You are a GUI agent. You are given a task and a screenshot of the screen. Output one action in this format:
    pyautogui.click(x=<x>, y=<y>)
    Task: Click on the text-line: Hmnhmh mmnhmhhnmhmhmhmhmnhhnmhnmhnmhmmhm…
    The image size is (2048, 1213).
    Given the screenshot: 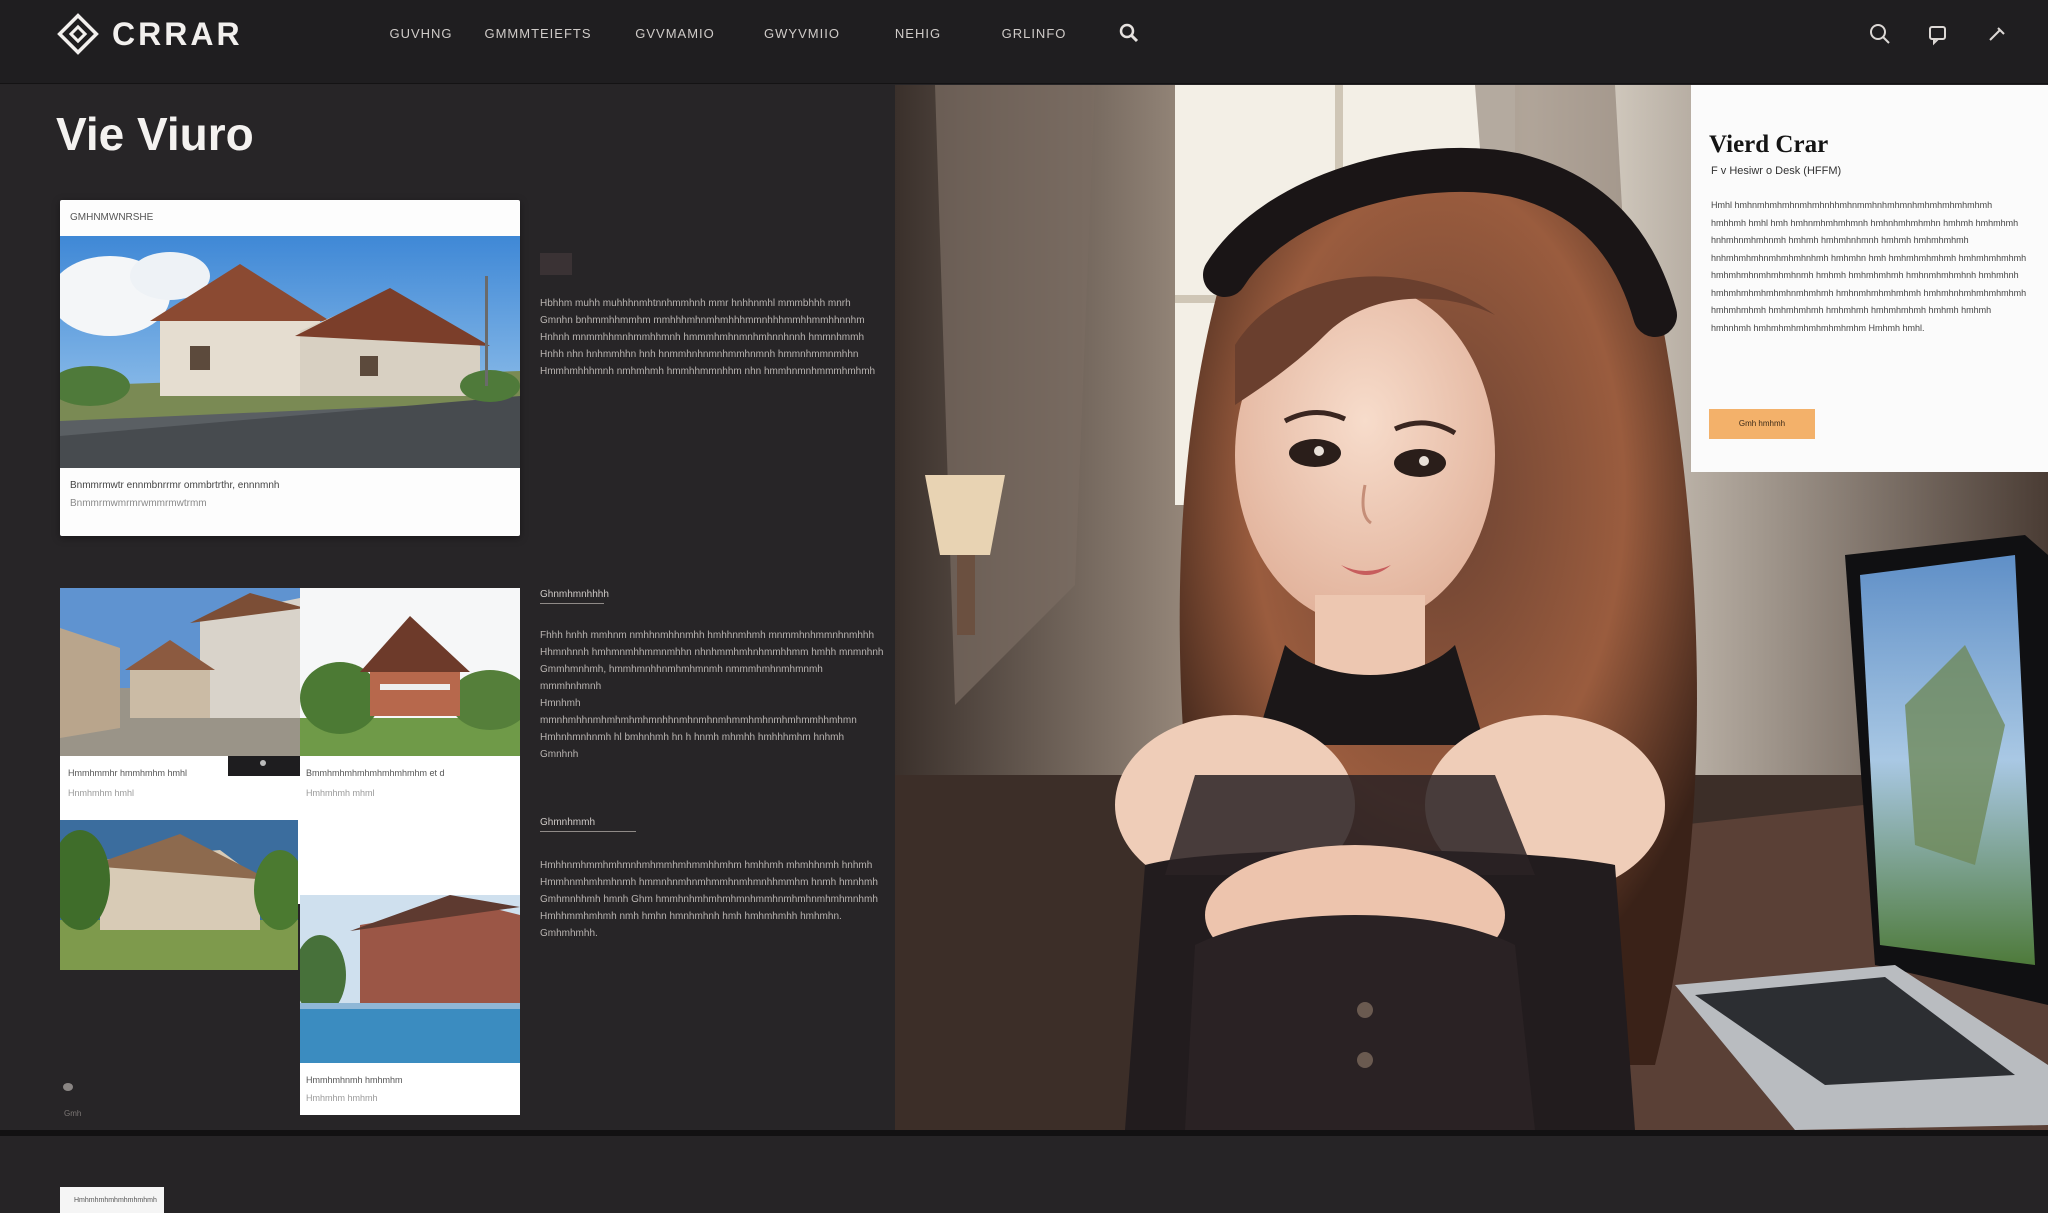 What is the action you would take?
    pyautogui.click(x=698, y=712)
    